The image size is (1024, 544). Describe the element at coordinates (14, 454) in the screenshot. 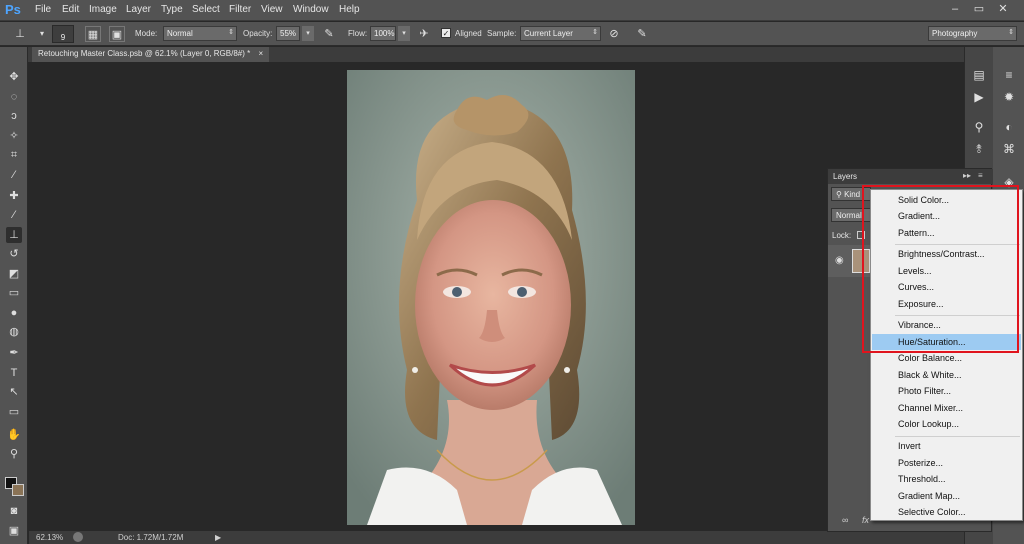

I see `zoom-tool-icon: ⚲` at that location.